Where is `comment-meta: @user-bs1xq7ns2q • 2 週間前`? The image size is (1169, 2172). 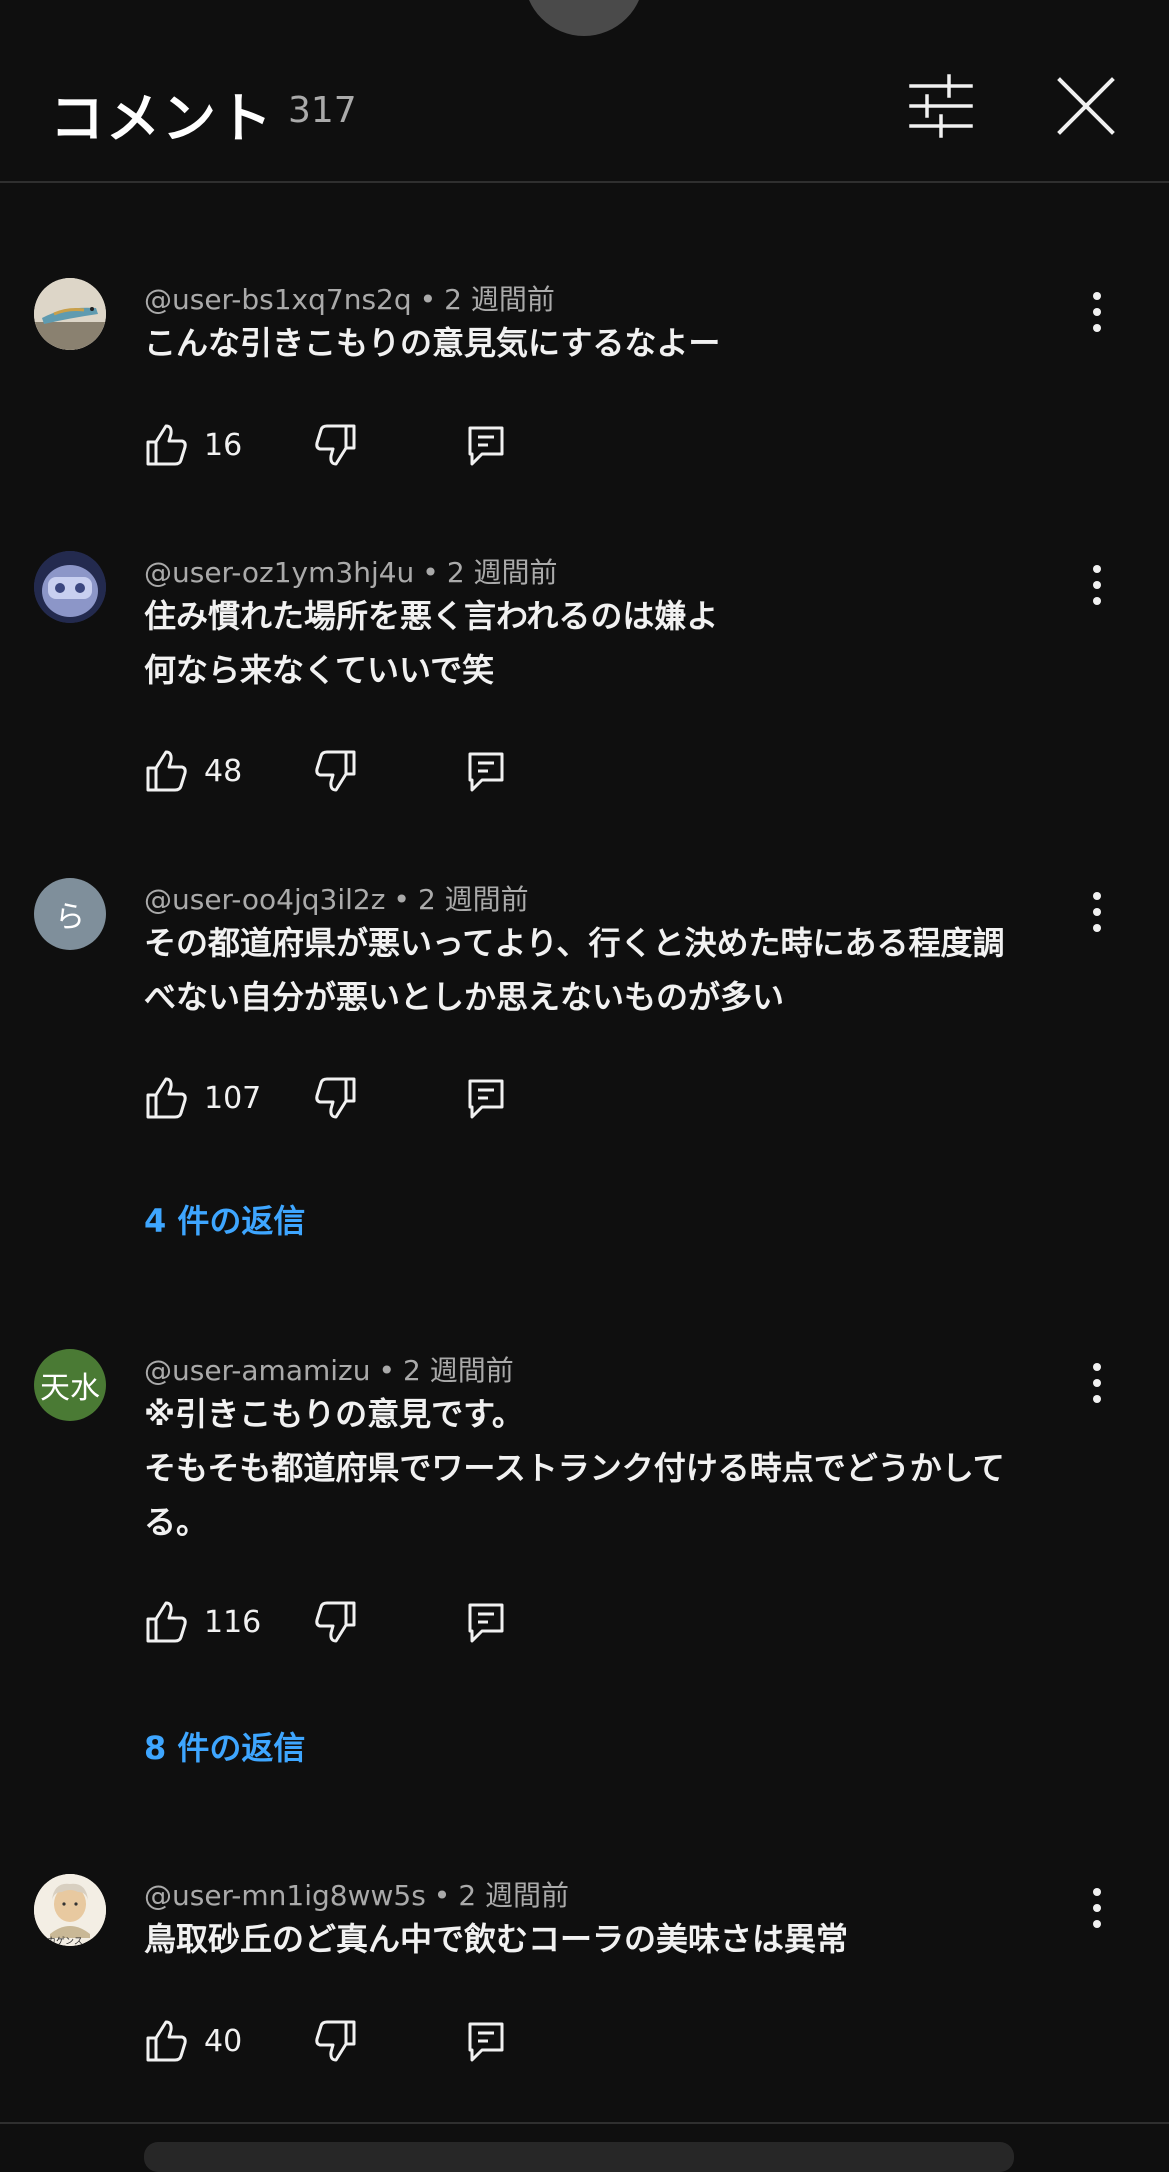 comment-meta: @user-bs1xq7ns2q • 2 週間前 is located at coordinates (349, 299).